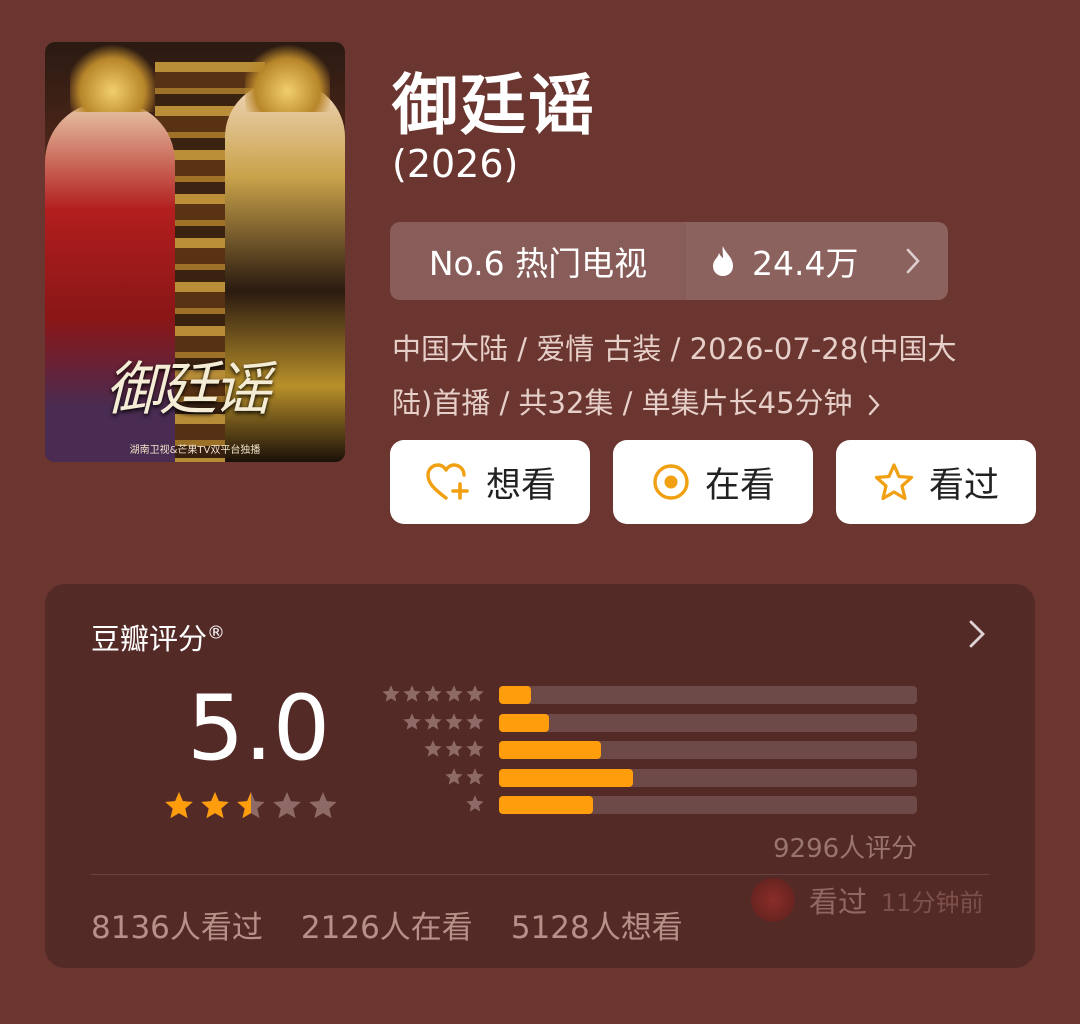 The image size is (1080, 1024). Describe the element at coordinates (455, 164) in the screenshot. I see `release-year: (2026)` at that location.